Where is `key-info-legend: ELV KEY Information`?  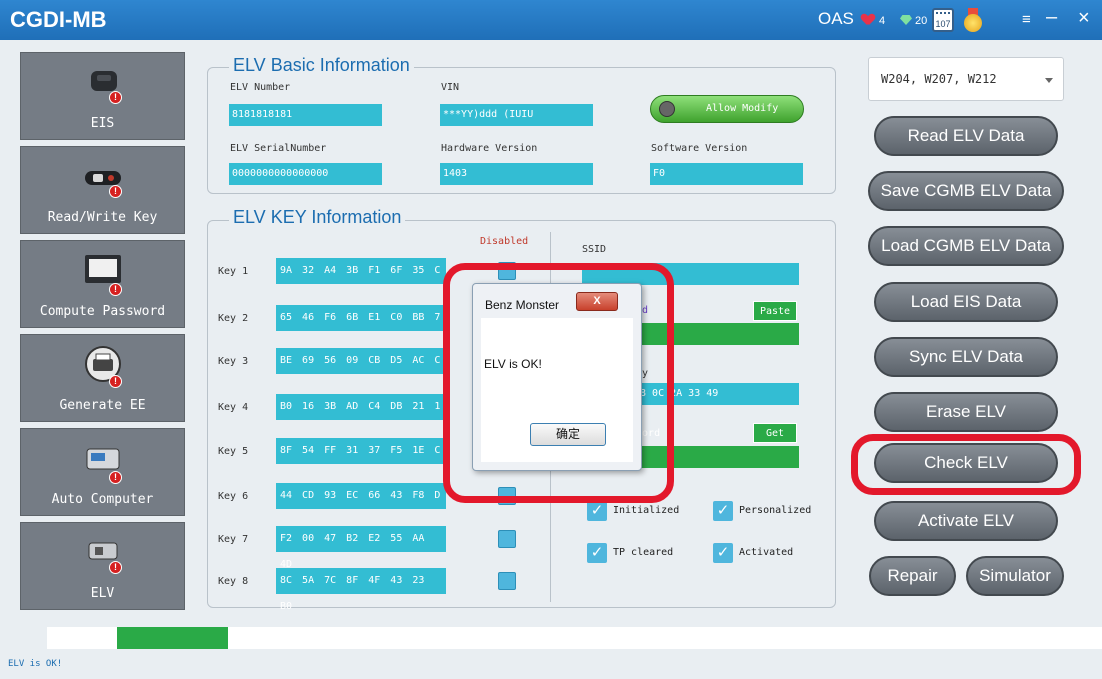
key-info-legend: ELV KEY Information is located at coordinates (317, 217).